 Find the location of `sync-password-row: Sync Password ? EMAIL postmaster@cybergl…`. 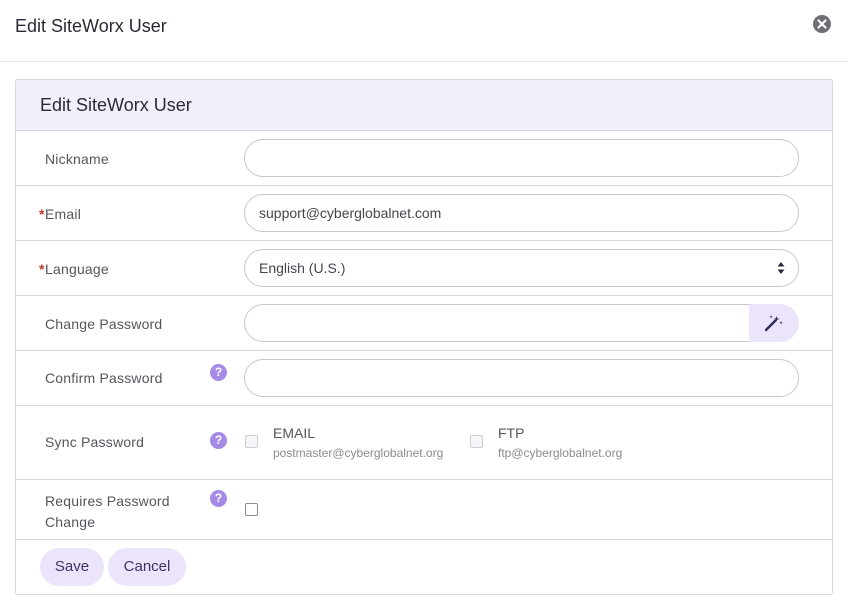

sync-password-row: Sync Password ? EMAIL postmaster@cybergl… is located at coordinates (424, 443).